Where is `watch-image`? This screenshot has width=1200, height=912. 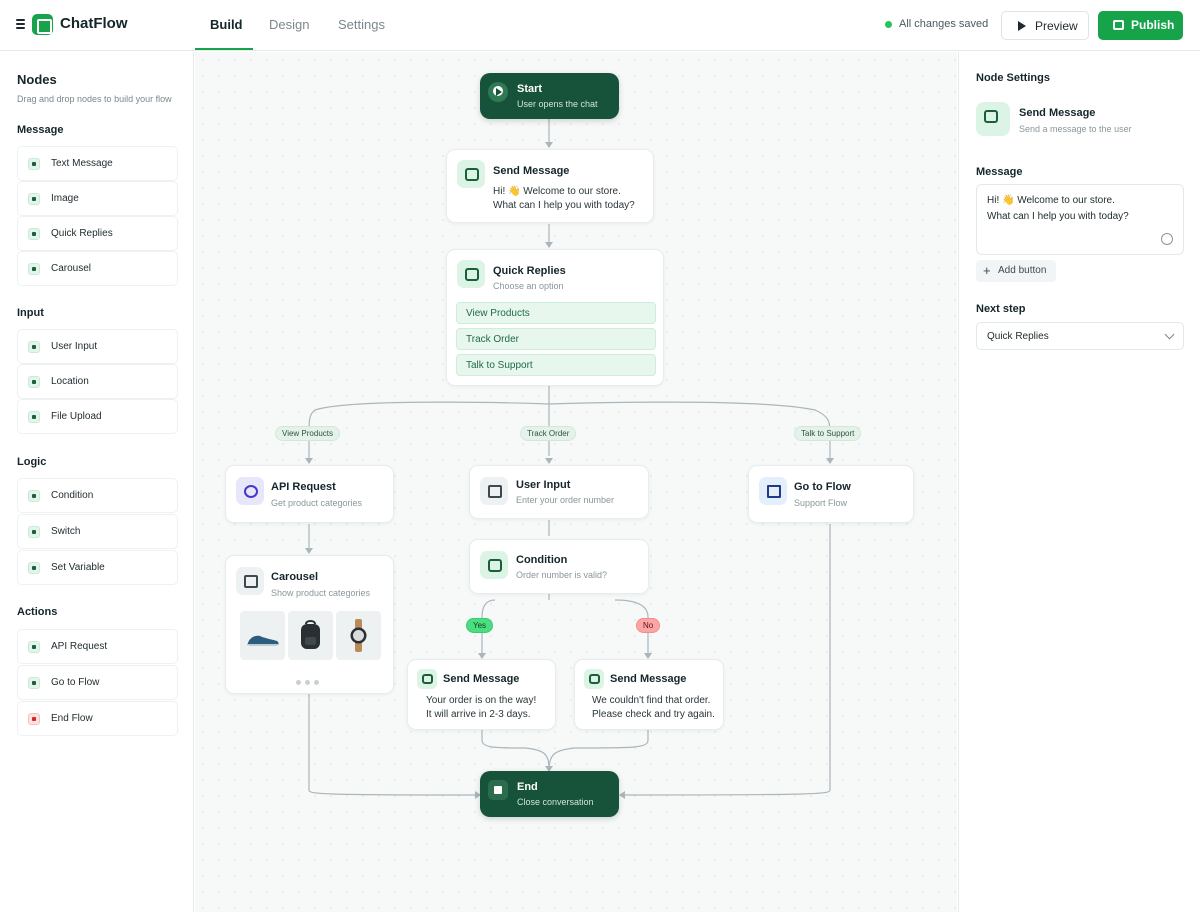
watch-image is located at coordinates (358, 635).